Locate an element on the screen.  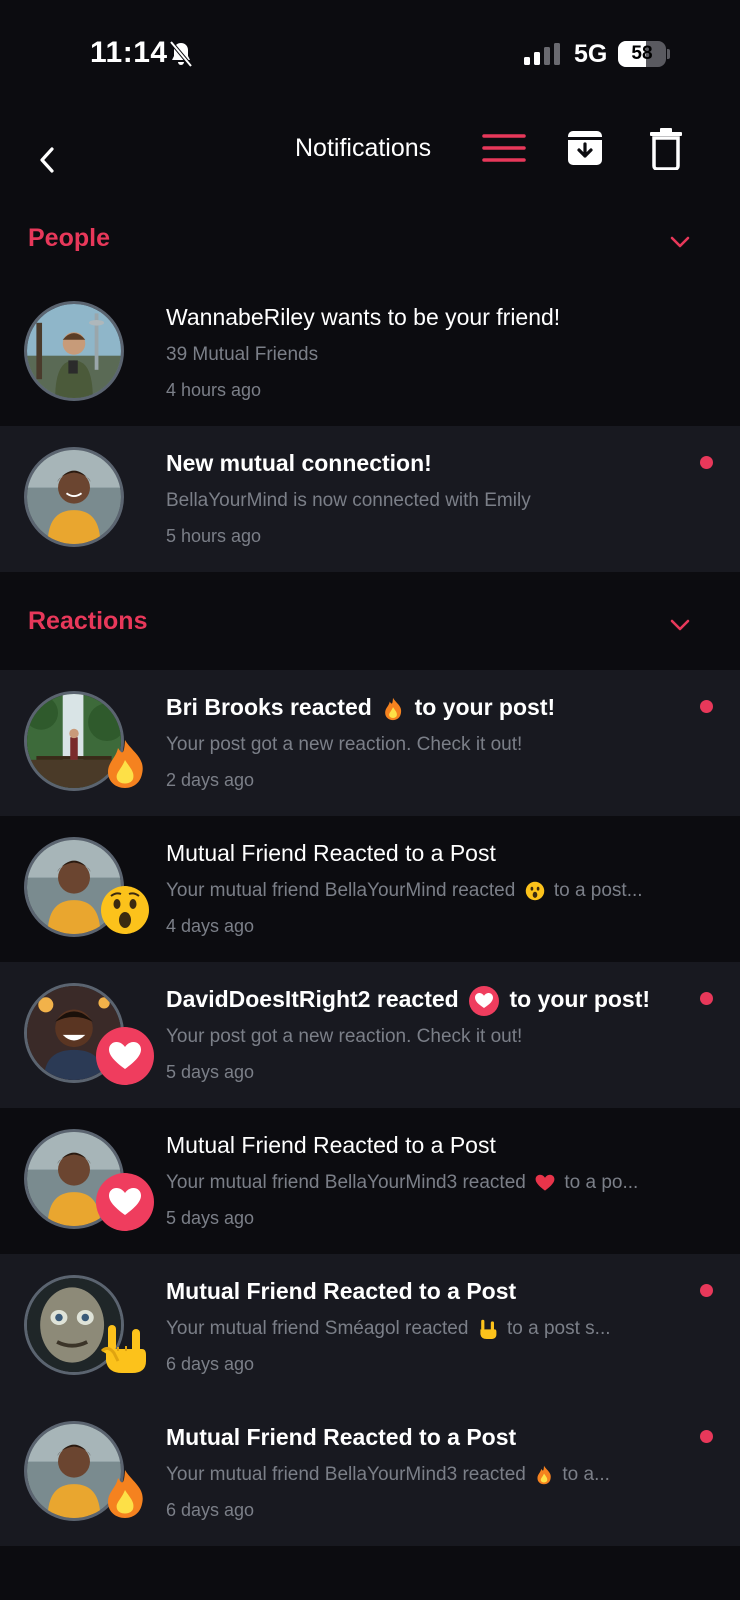
section-header-people: People is located at coordinates (370, 242).